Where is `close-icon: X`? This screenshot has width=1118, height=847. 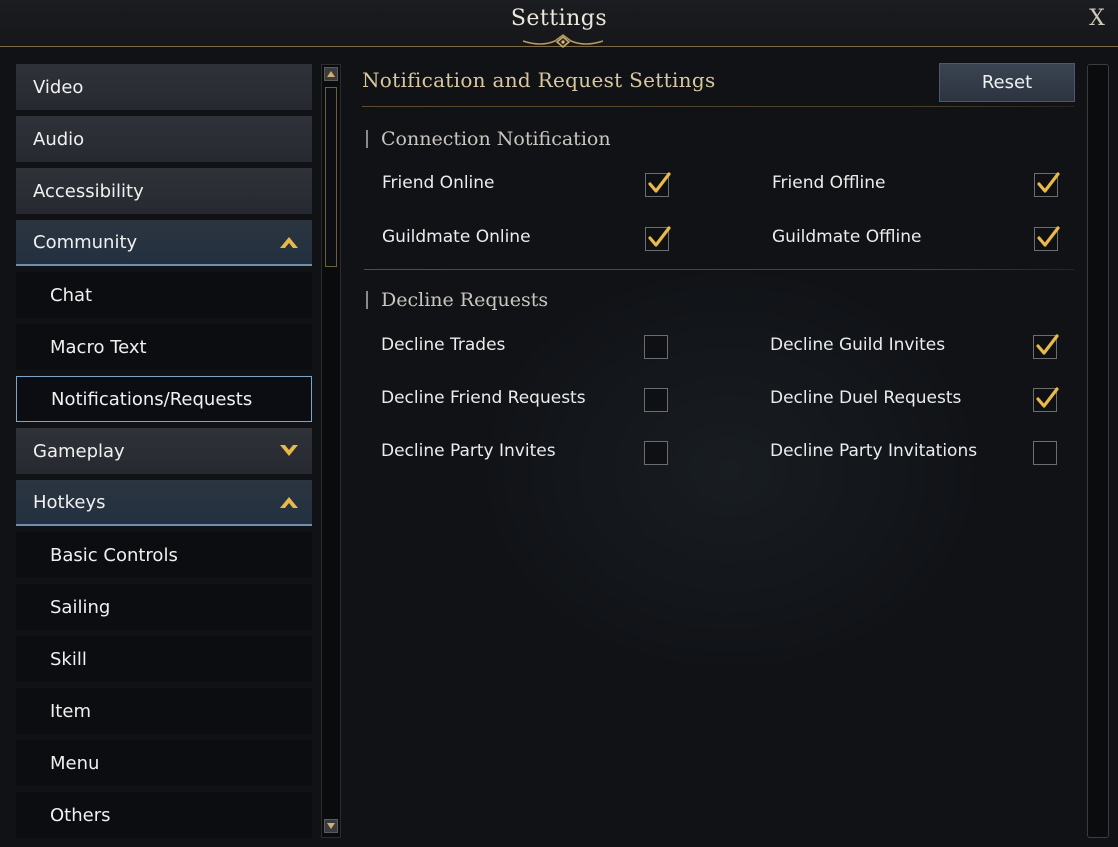 close-icon: X is located at coordinates (1097, 18).